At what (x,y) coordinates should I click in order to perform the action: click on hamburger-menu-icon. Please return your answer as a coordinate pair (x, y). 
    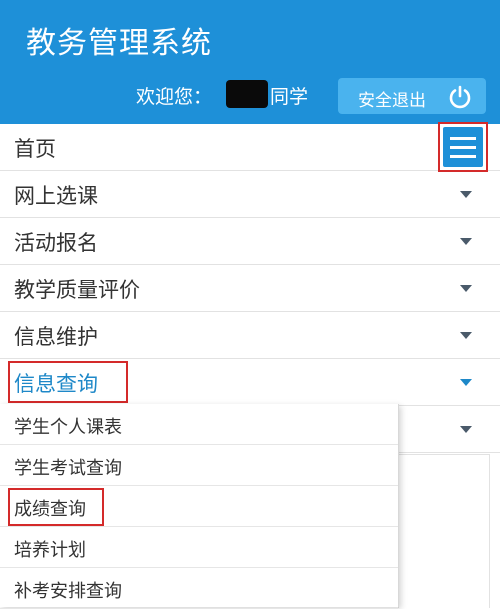
    Looking at the image, I should click on (463, 147).